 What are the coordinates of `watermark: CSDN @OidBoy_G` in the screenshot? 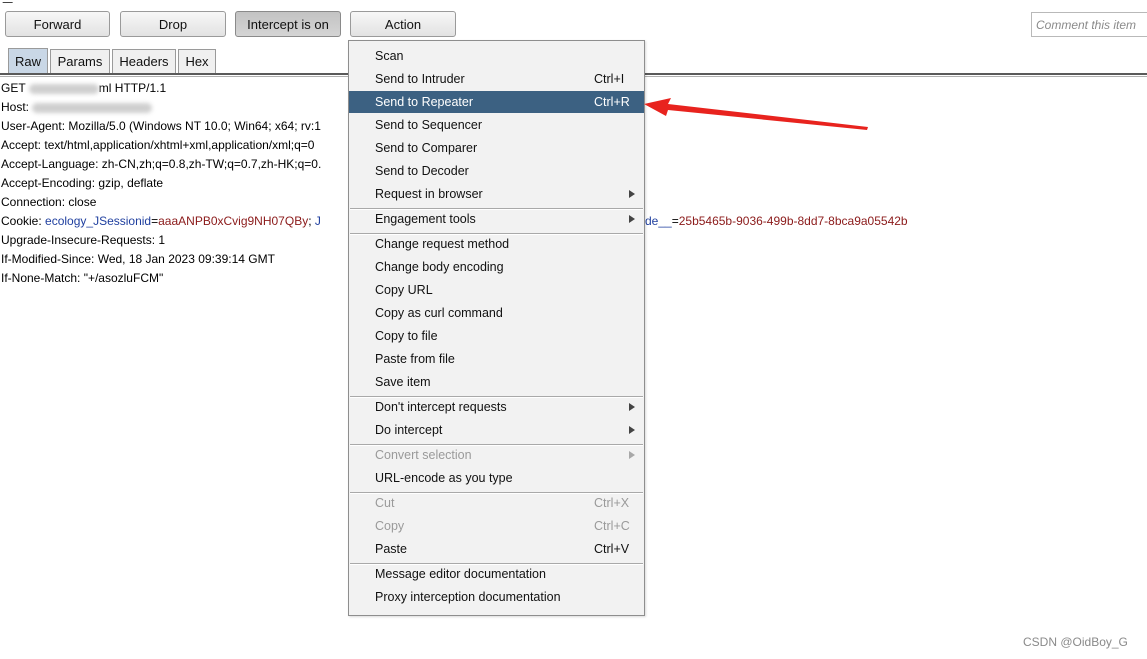 It's located at (1075, 642).